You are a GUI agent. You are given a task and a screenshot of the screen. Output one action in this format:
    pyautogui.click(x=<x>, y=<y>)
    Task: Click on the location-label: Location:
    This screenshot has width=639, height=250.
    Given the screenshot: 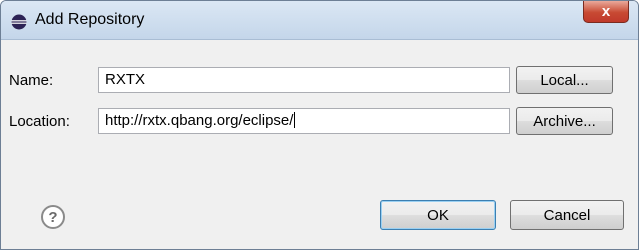 What is the action you would take?
    pyautogui.click(x=39, y=121)
    